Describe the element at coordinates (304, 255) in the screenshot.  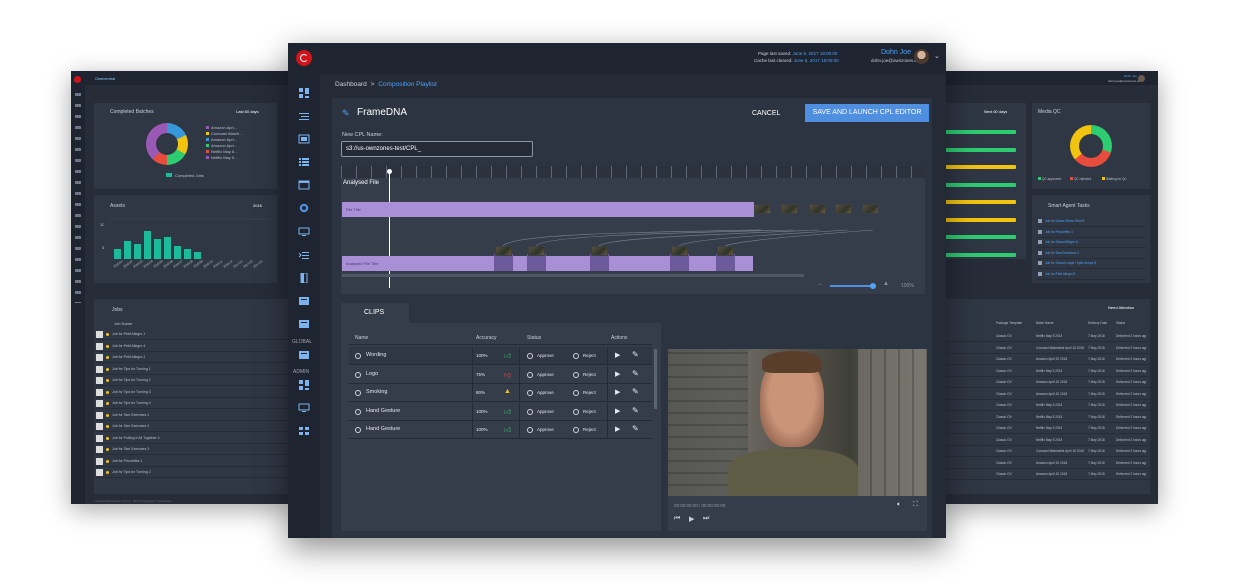
I see `queue-icon` at that location.